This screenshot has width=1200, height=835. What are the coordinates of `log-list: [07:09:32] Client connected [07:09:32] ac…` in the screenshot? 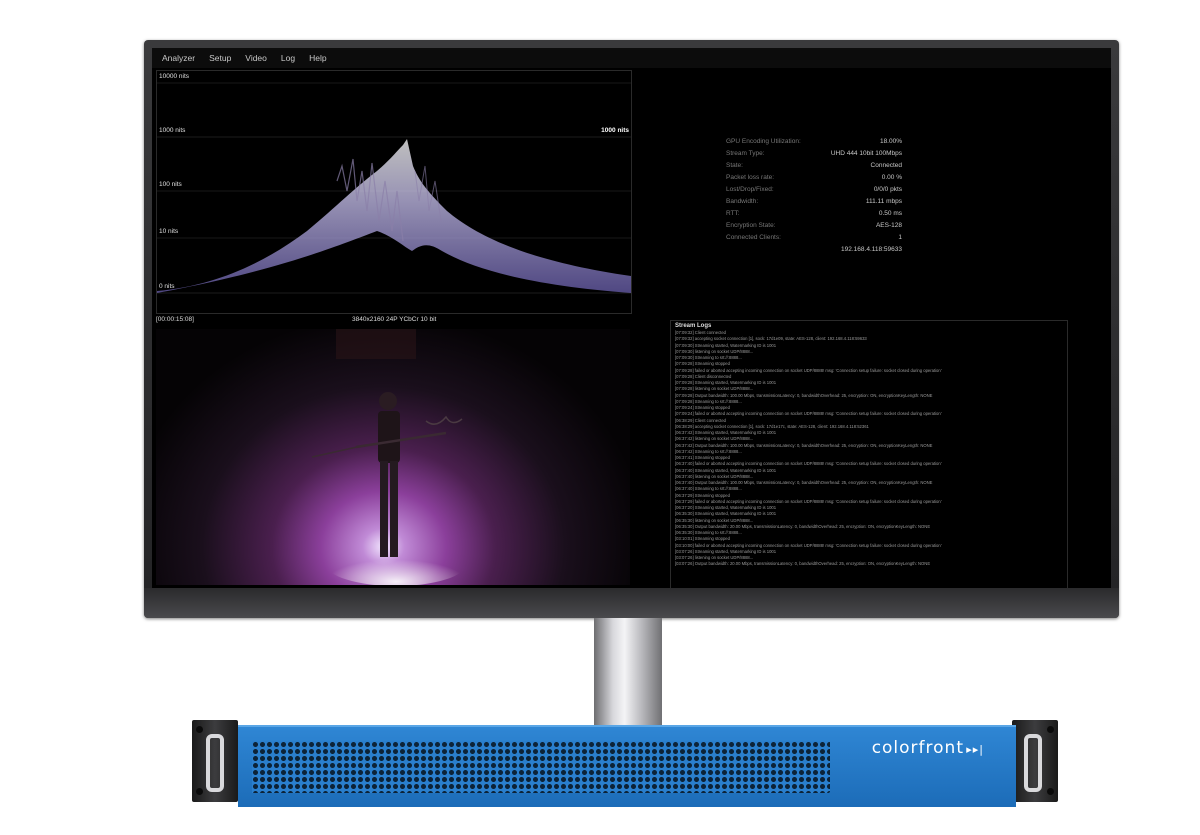 It's located at (869, 449).